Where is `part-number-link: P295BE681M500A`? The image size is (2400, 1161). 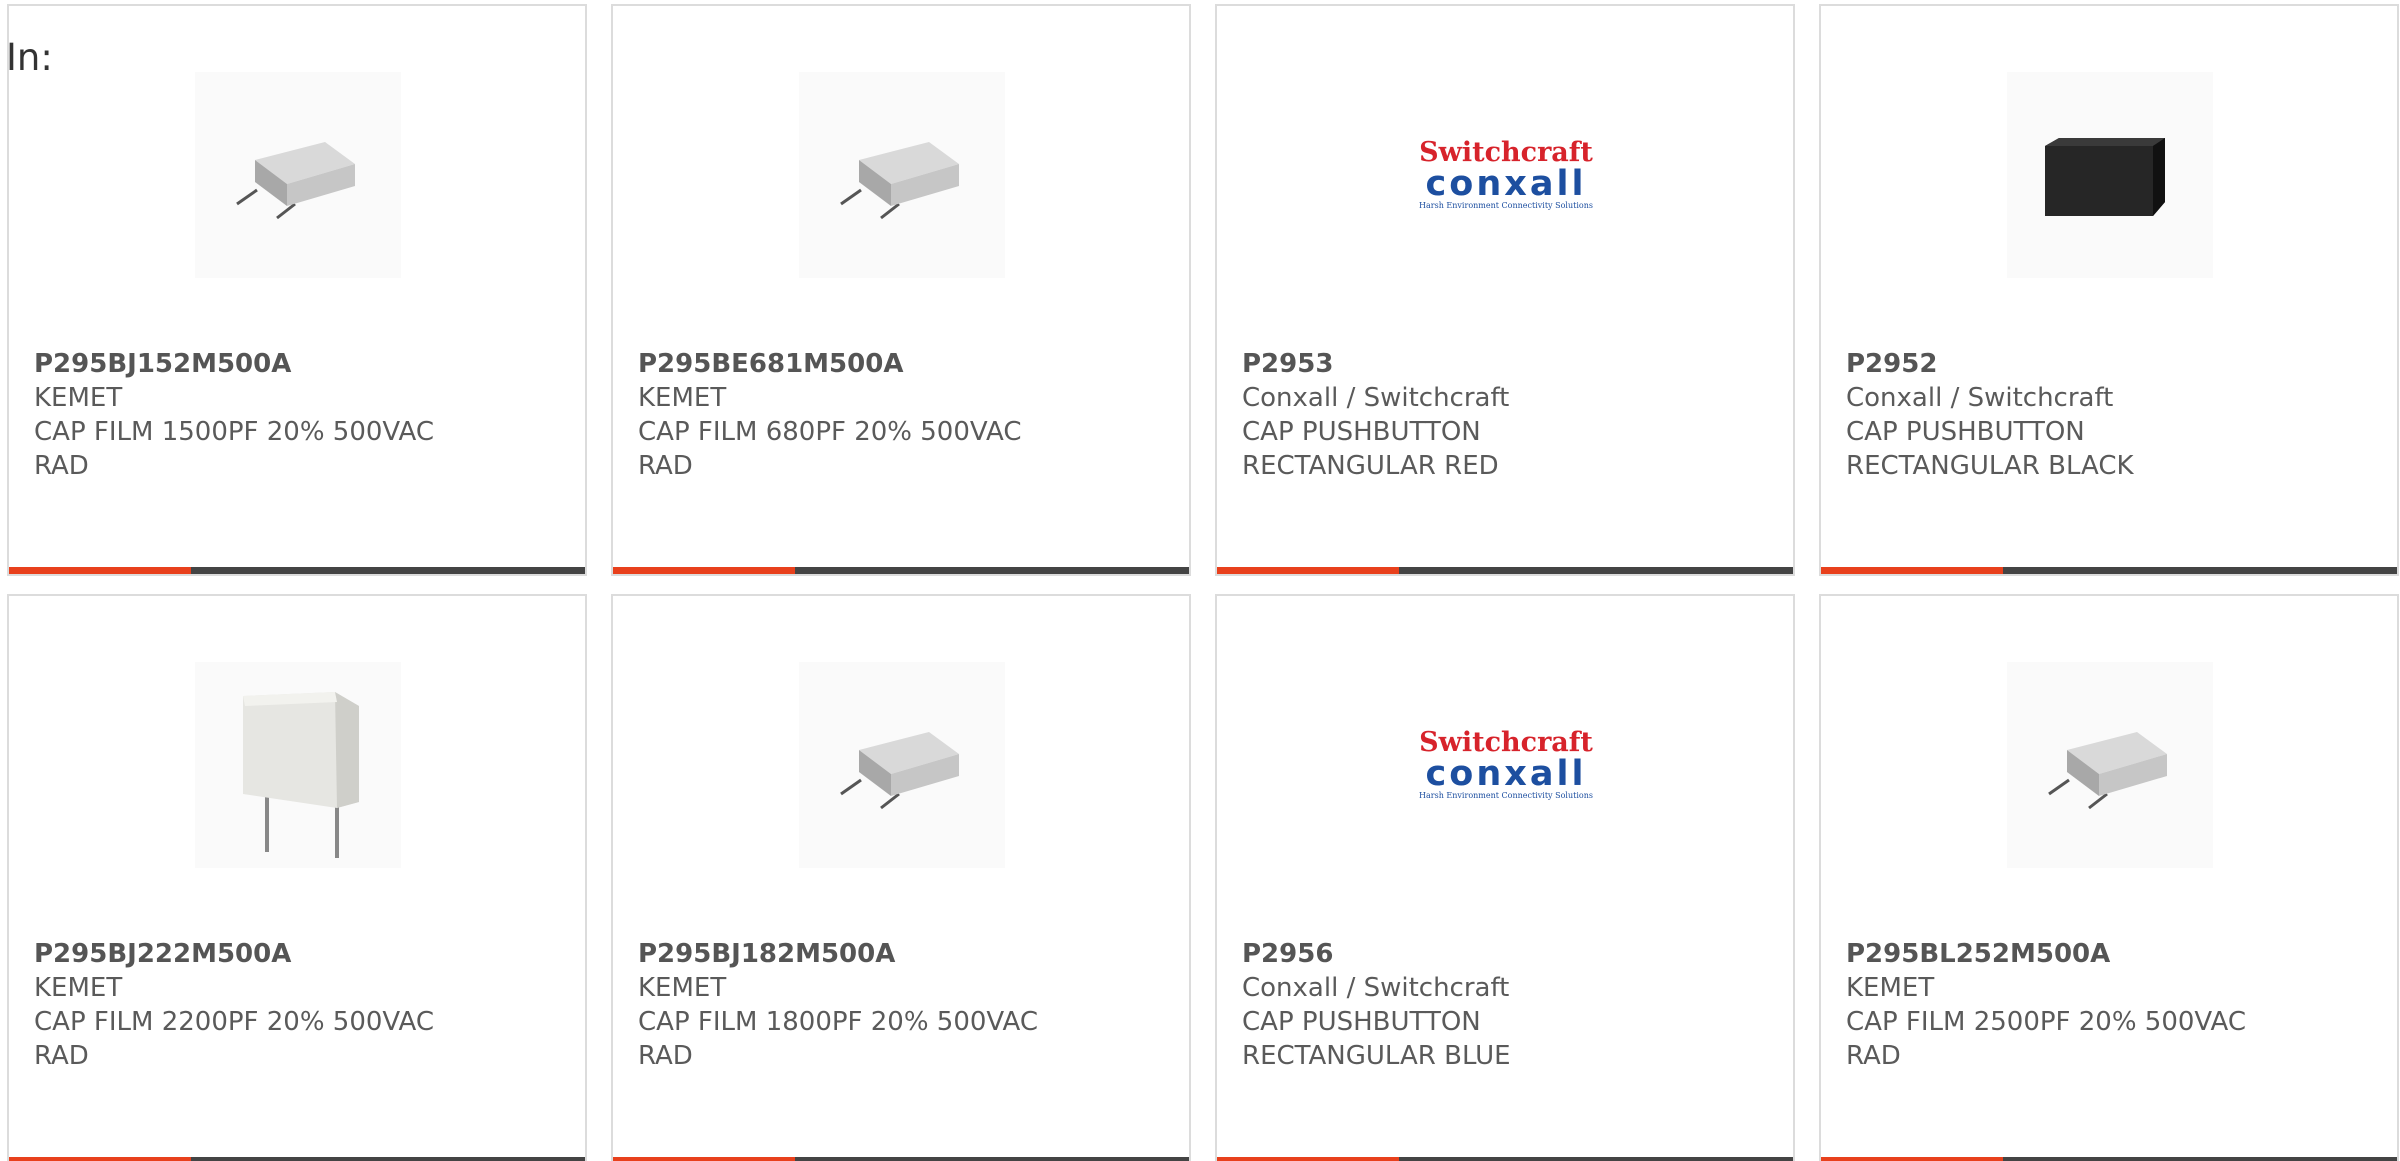 part-number-link: P295BE681M500A is located at coordinates (903, 364).